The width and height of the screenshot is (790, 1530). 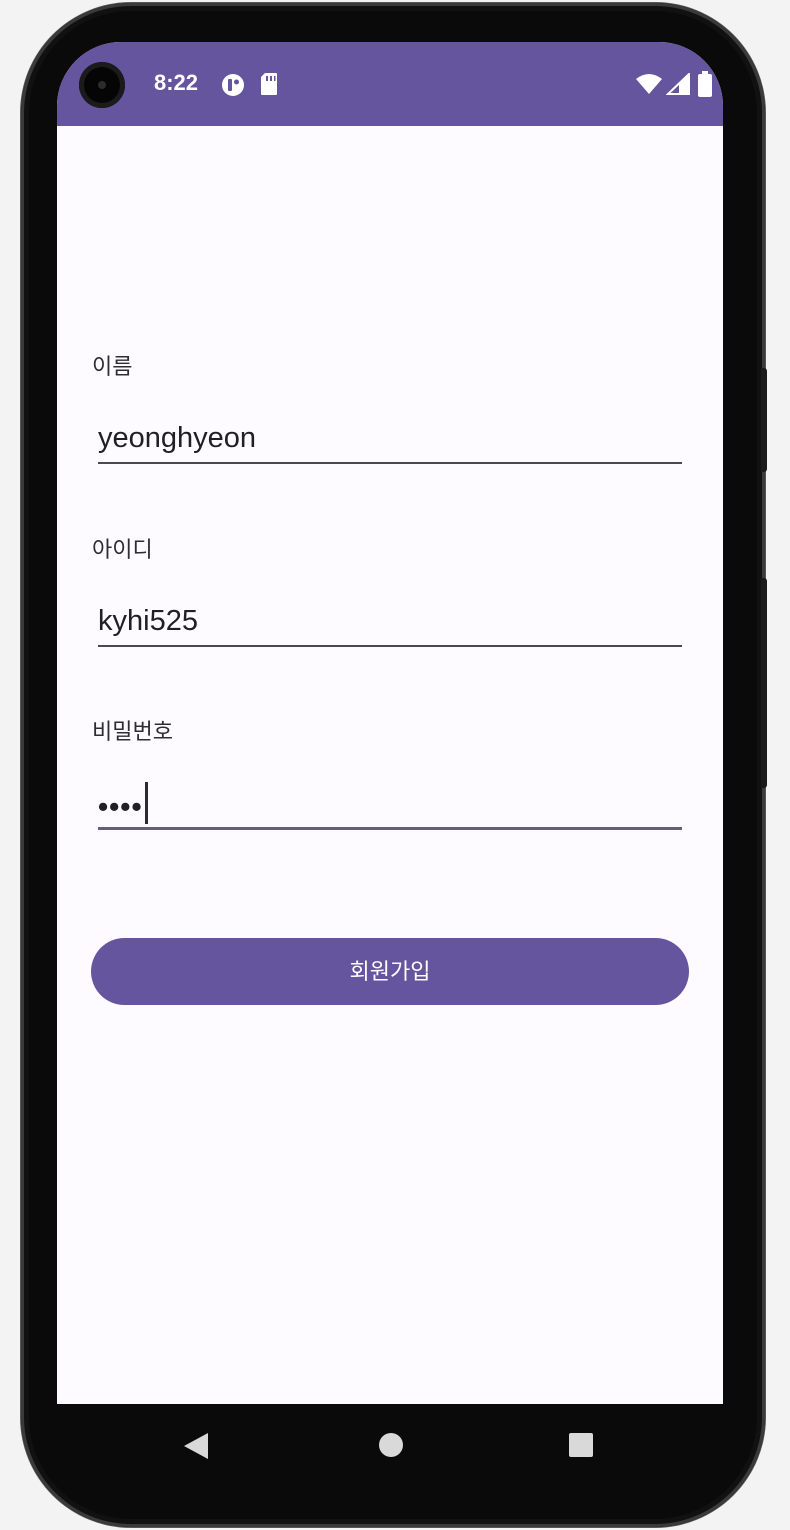 I want to click on name-input: yeonghyeon, so click(x=177, y=438).